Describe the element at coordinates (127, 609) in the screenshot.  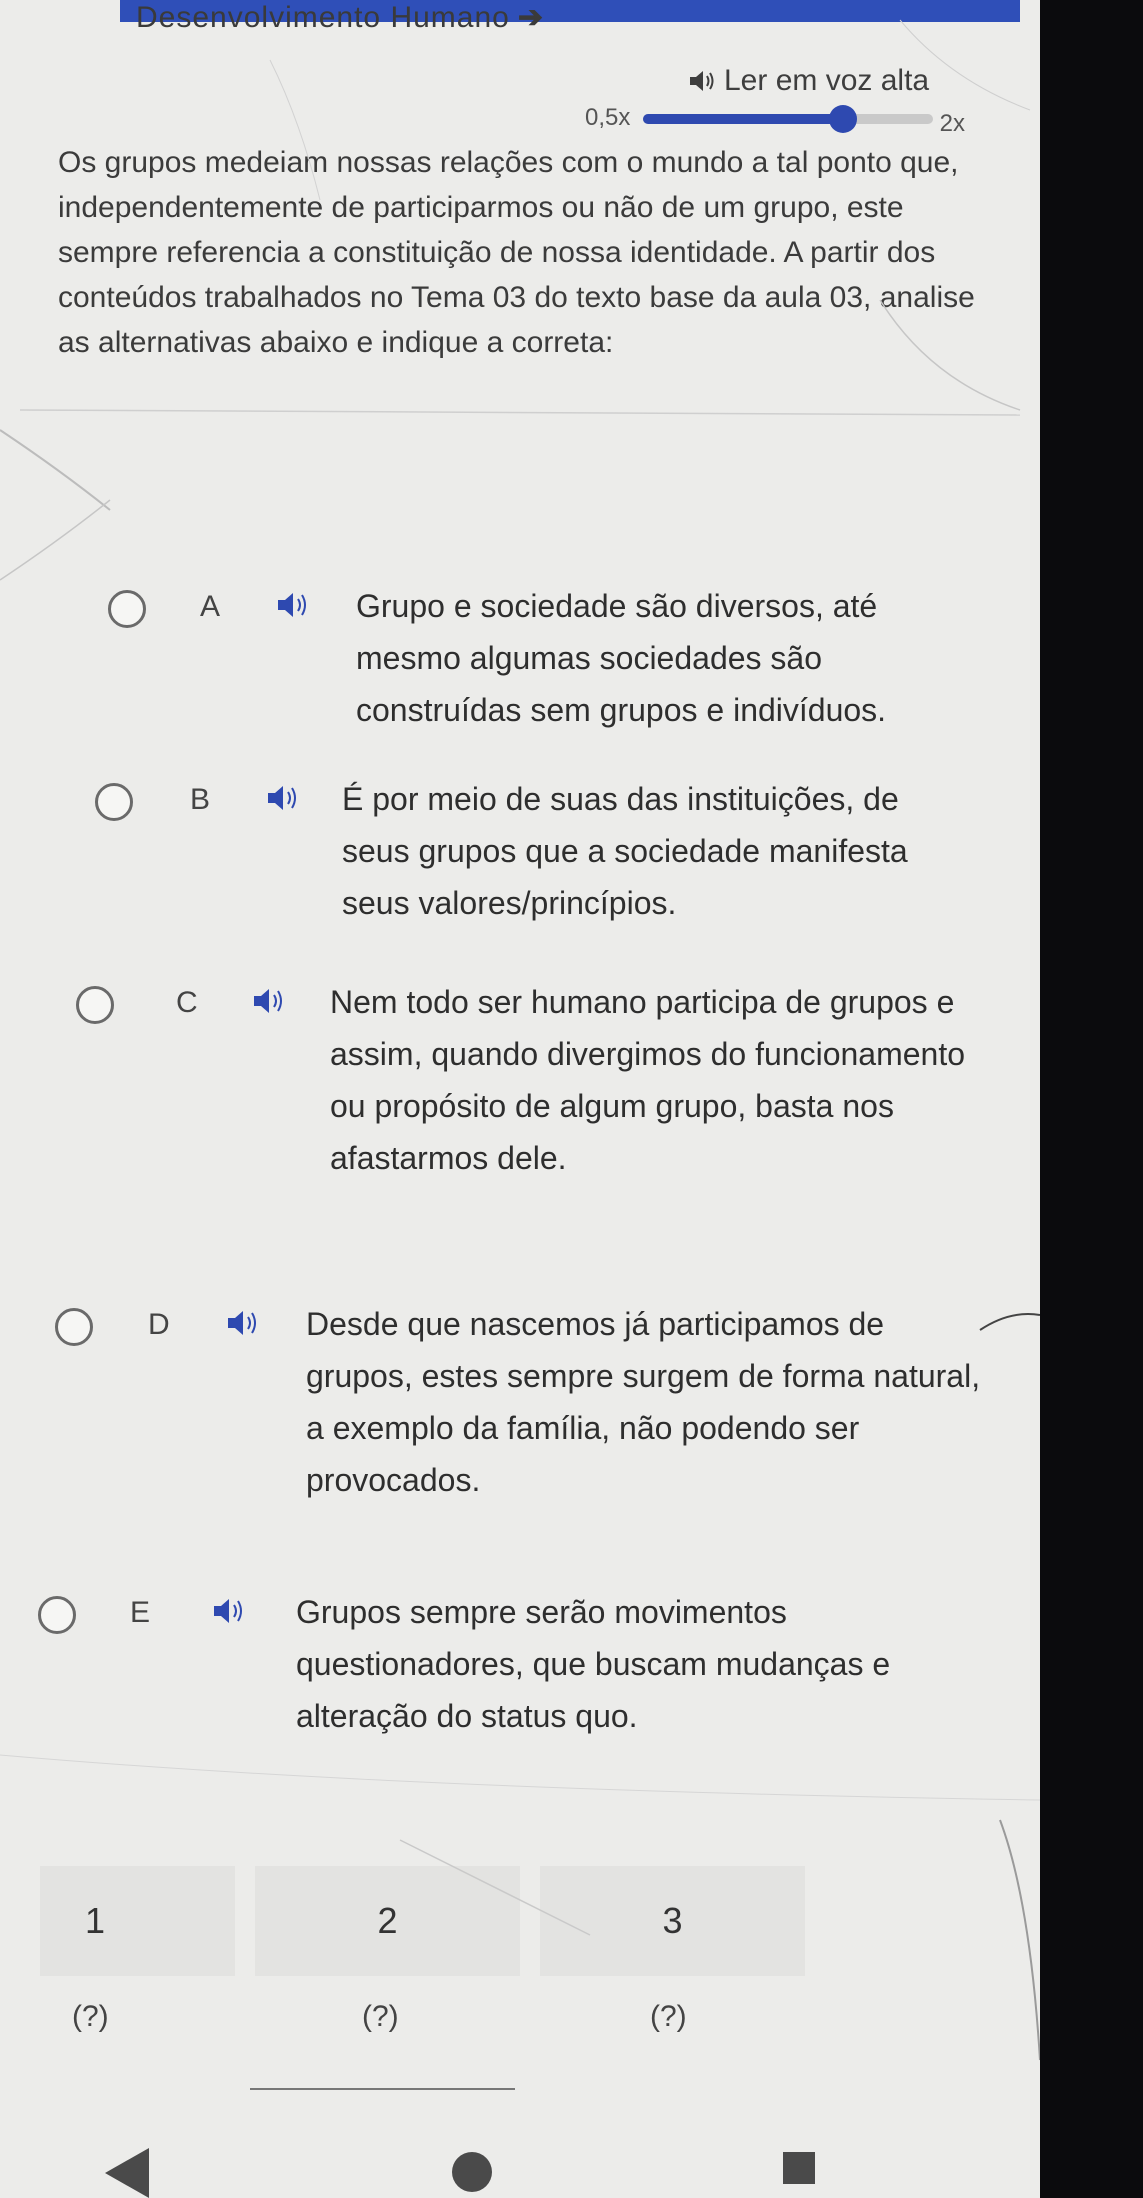
I see `radio-button-a` at that location.